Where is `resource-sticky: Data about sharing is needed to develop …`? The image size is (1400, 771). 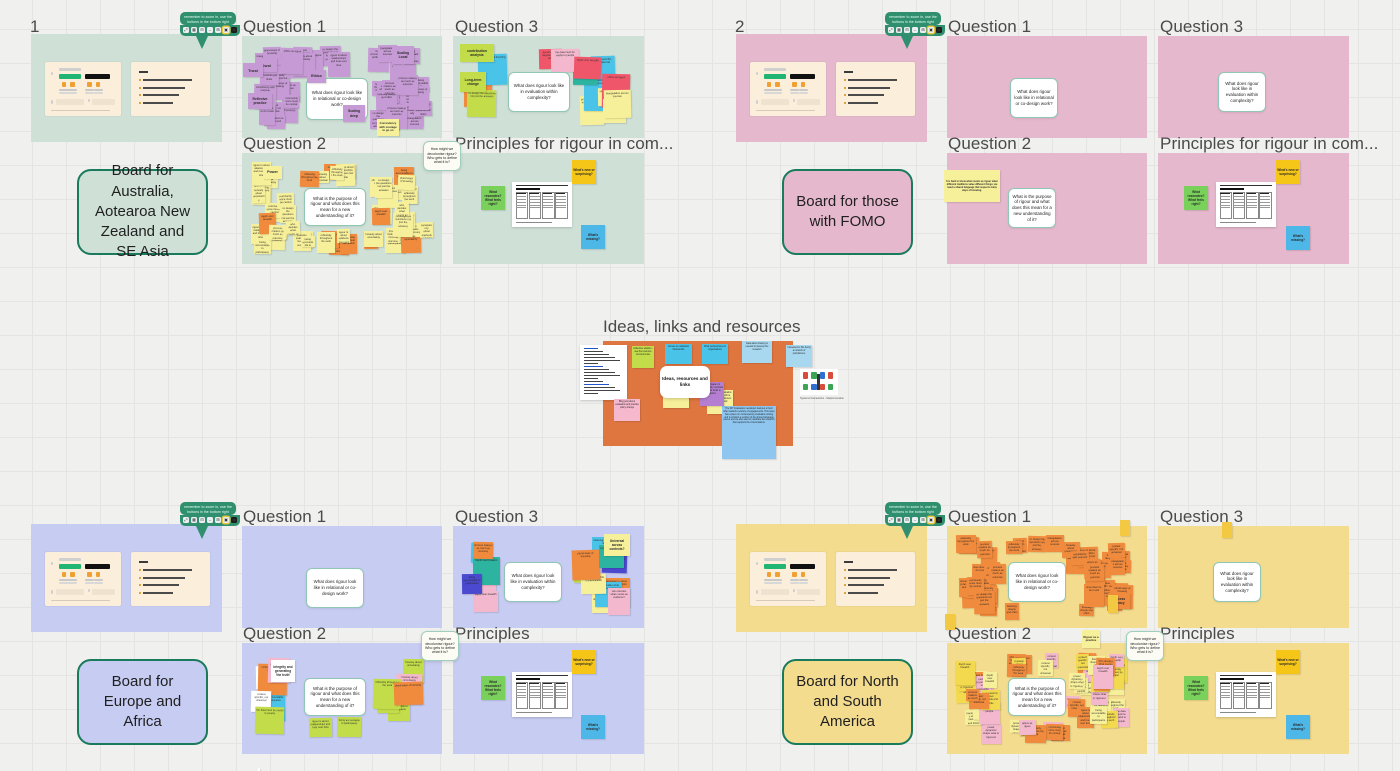 resource-sticky: Data about sharing is needed to develop … is located at coordinates (757, 352).